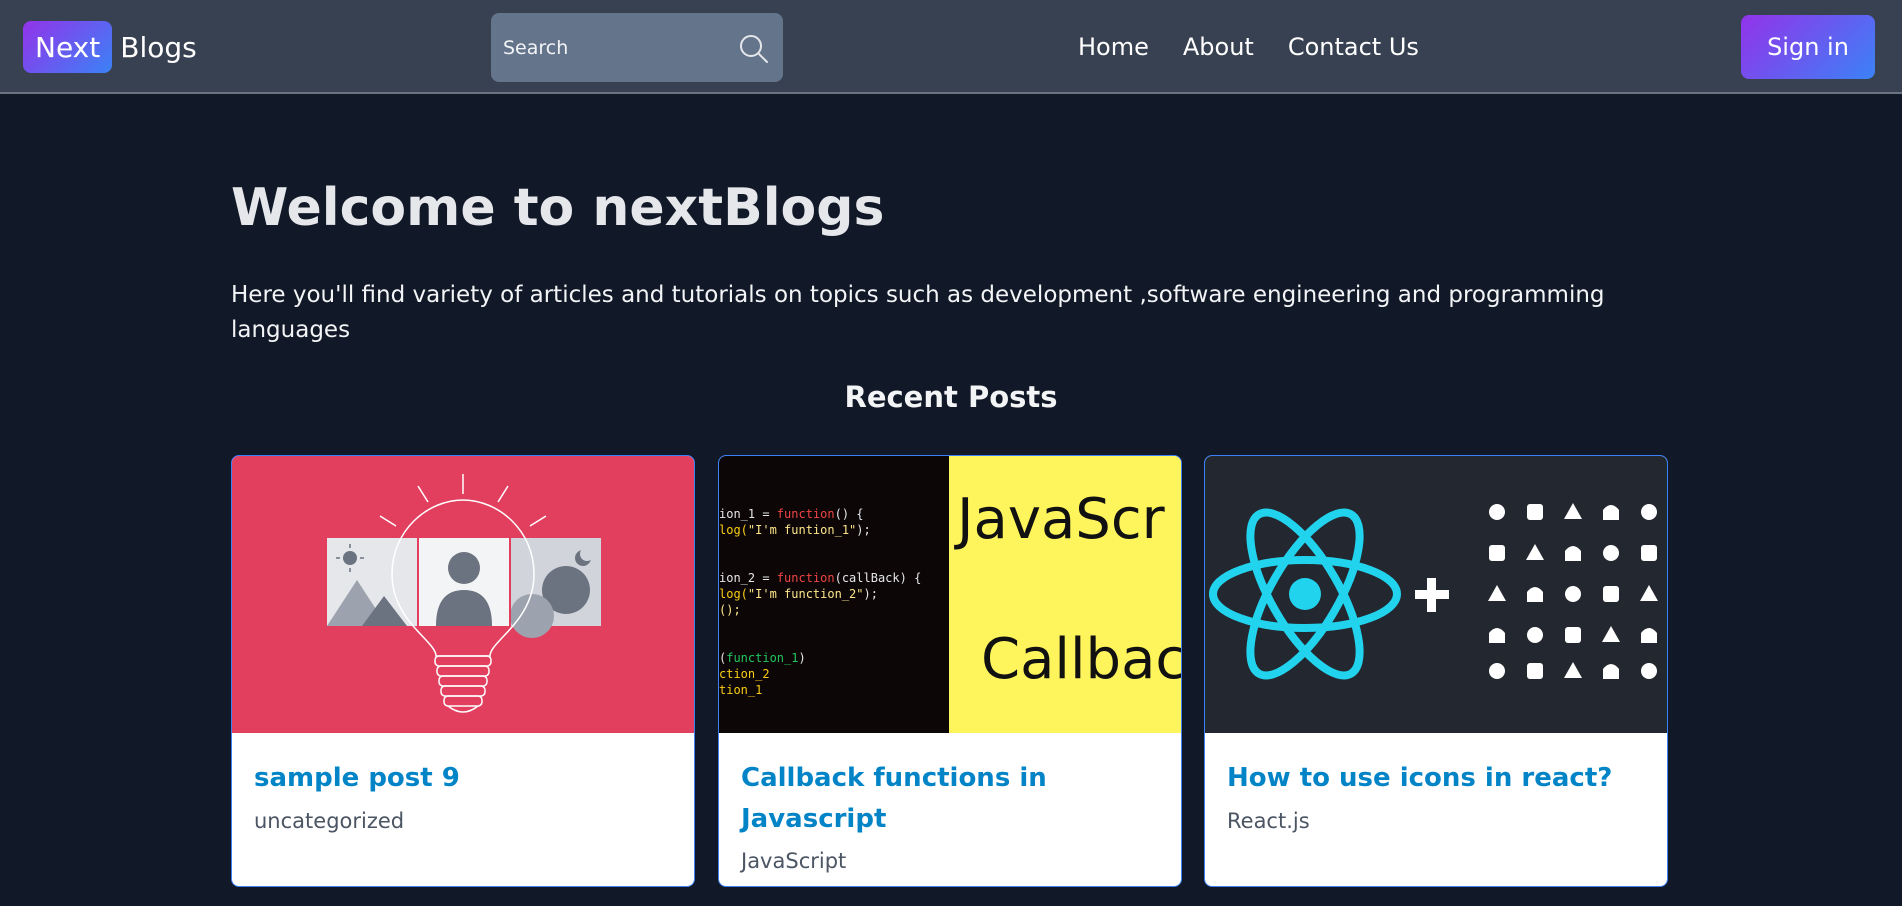 This screenshot has height=906, width=1902. I want to click on navbar: Next Blogs Home About Contact Us Sign in, so click(951, 47).